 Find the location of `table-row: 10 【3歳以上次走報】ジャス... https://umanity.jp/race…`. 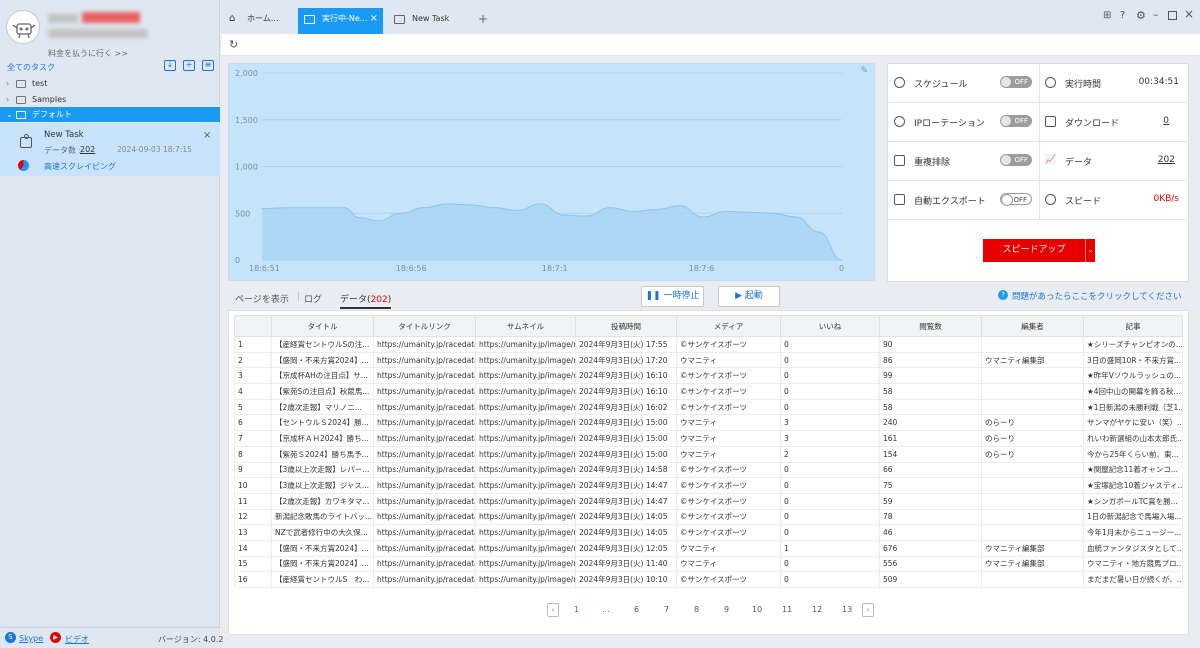

table-row: 10 【3歳以上次走報】ジャス... https://umanity.jp/race… is located at coordinates (708, 485).